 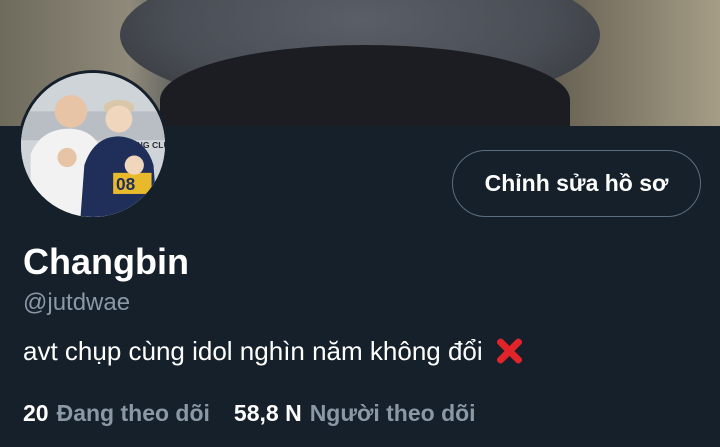 What do you see at coordinates (126, 184) in the screenshot?
I see `svg-text: 08` at bounding box center [126, 184].